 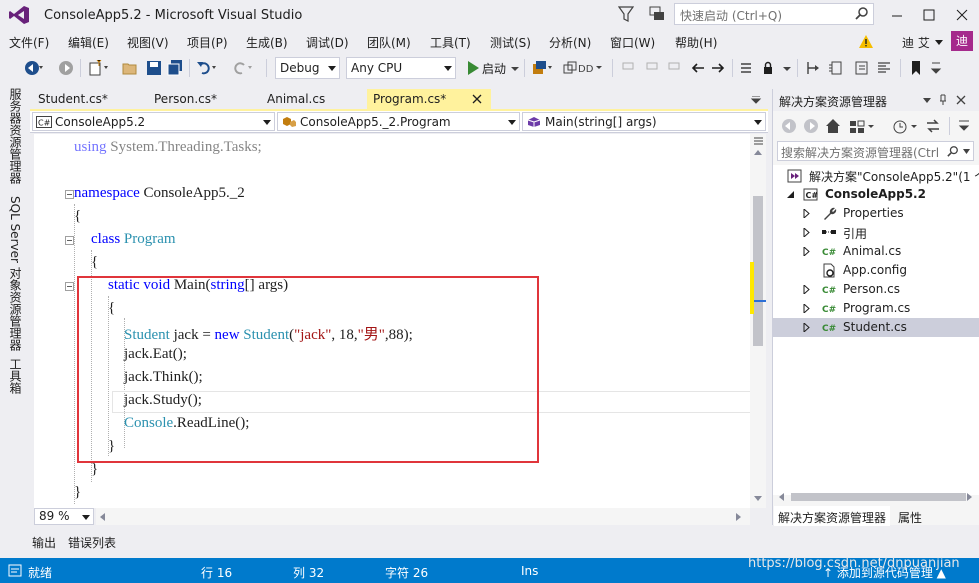 I want to click on solution-explorer-horizontal-scrollbar, so click(x=875, y=496).